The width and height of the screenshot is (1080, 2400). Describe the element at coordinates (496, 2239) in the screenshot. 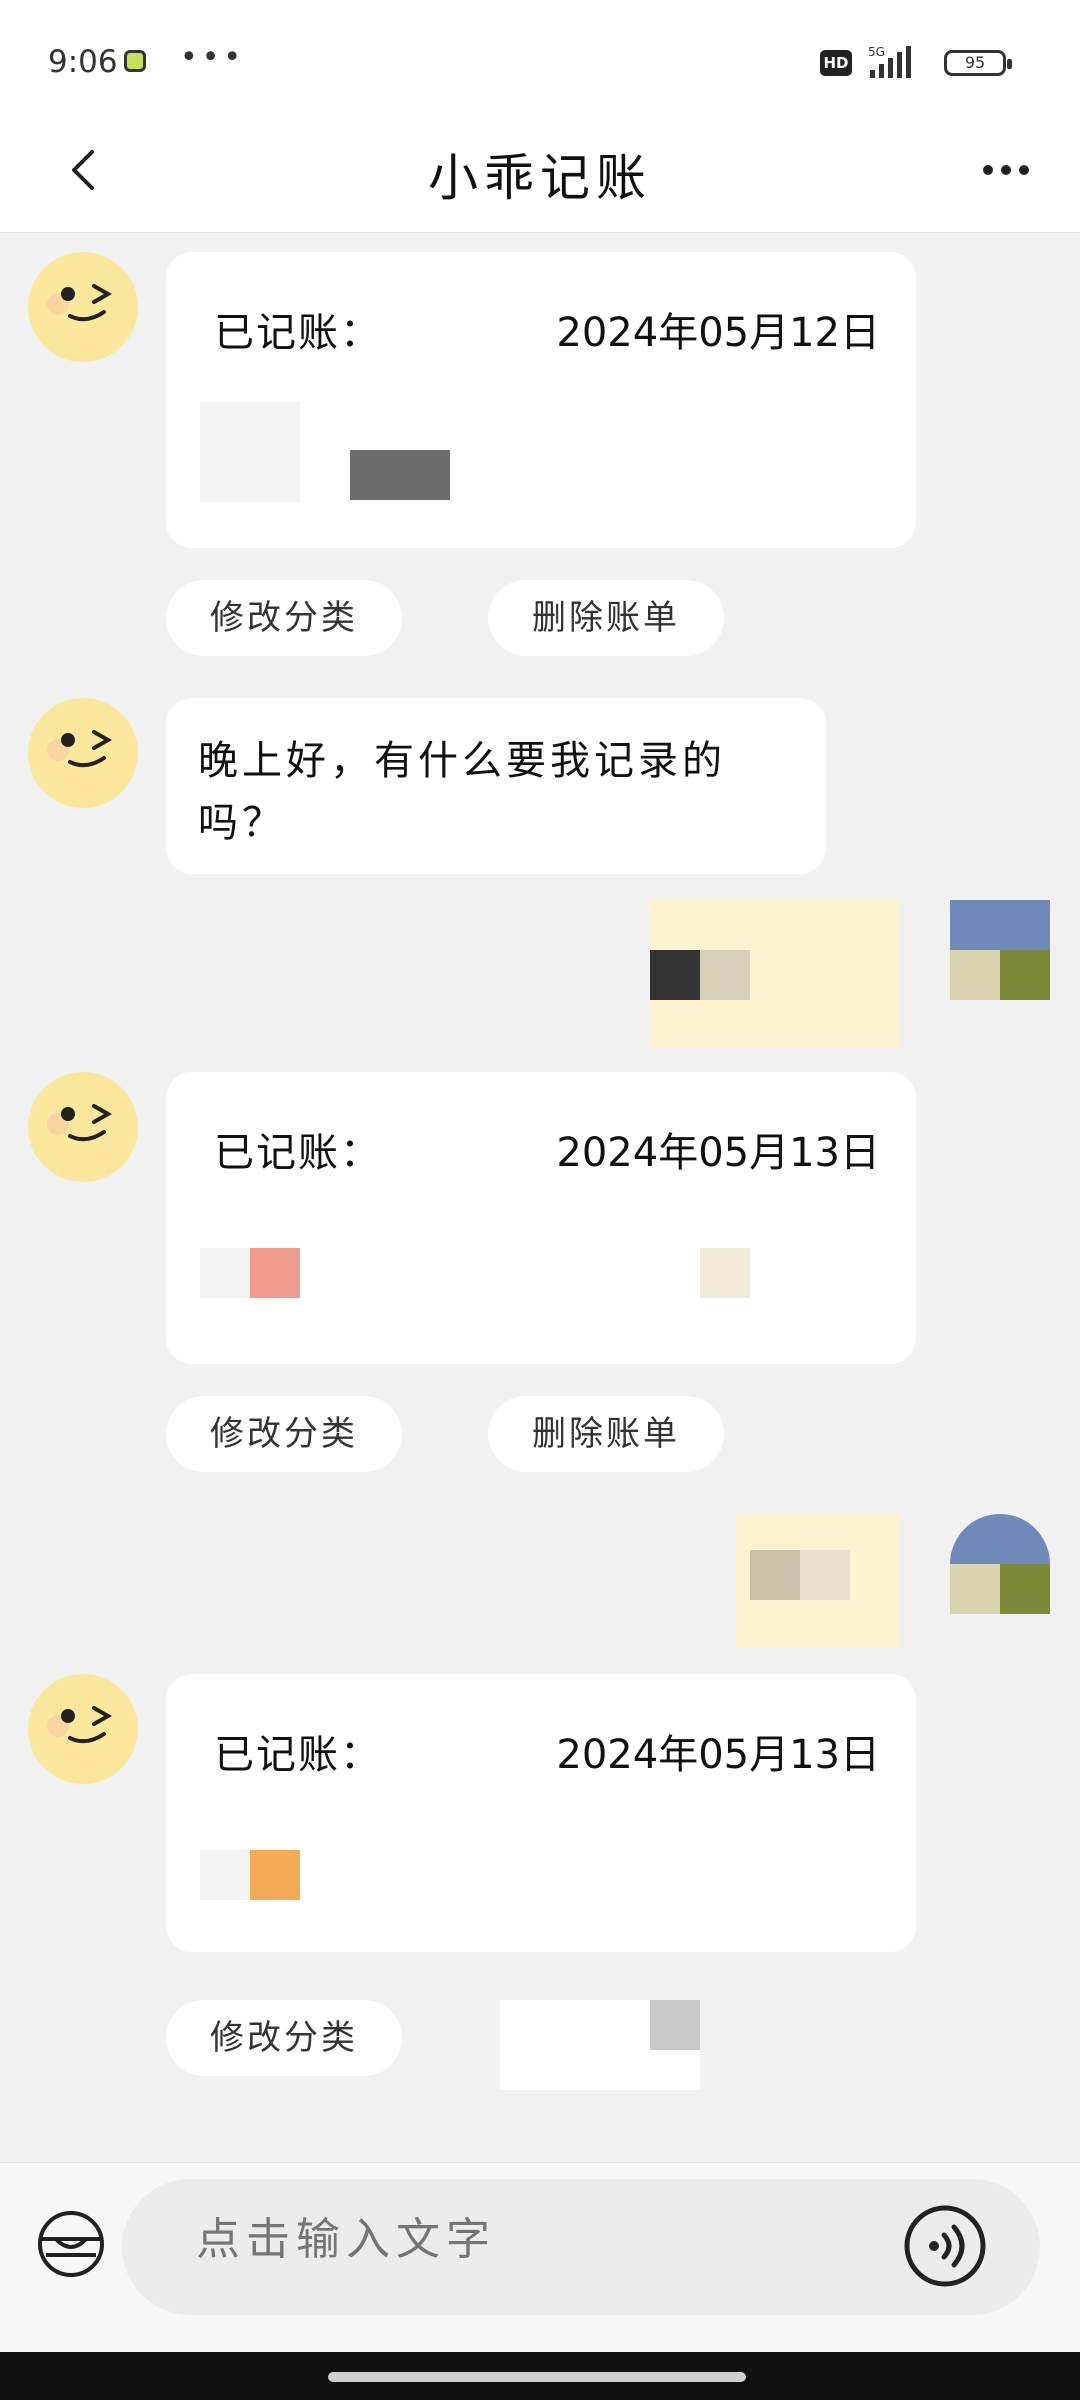

I see `message-input` at that location.